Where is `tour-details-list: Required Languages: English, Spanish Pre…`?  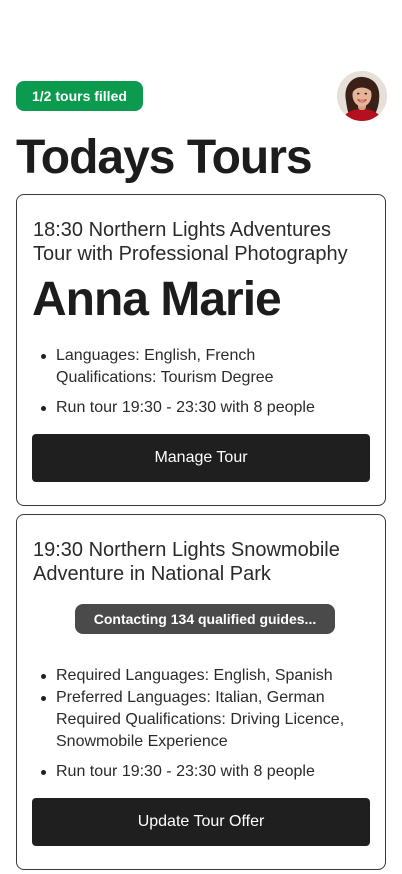
tour-details-list: Required Languages: English, Spanish Pre… is located at coordinates (207, 724).